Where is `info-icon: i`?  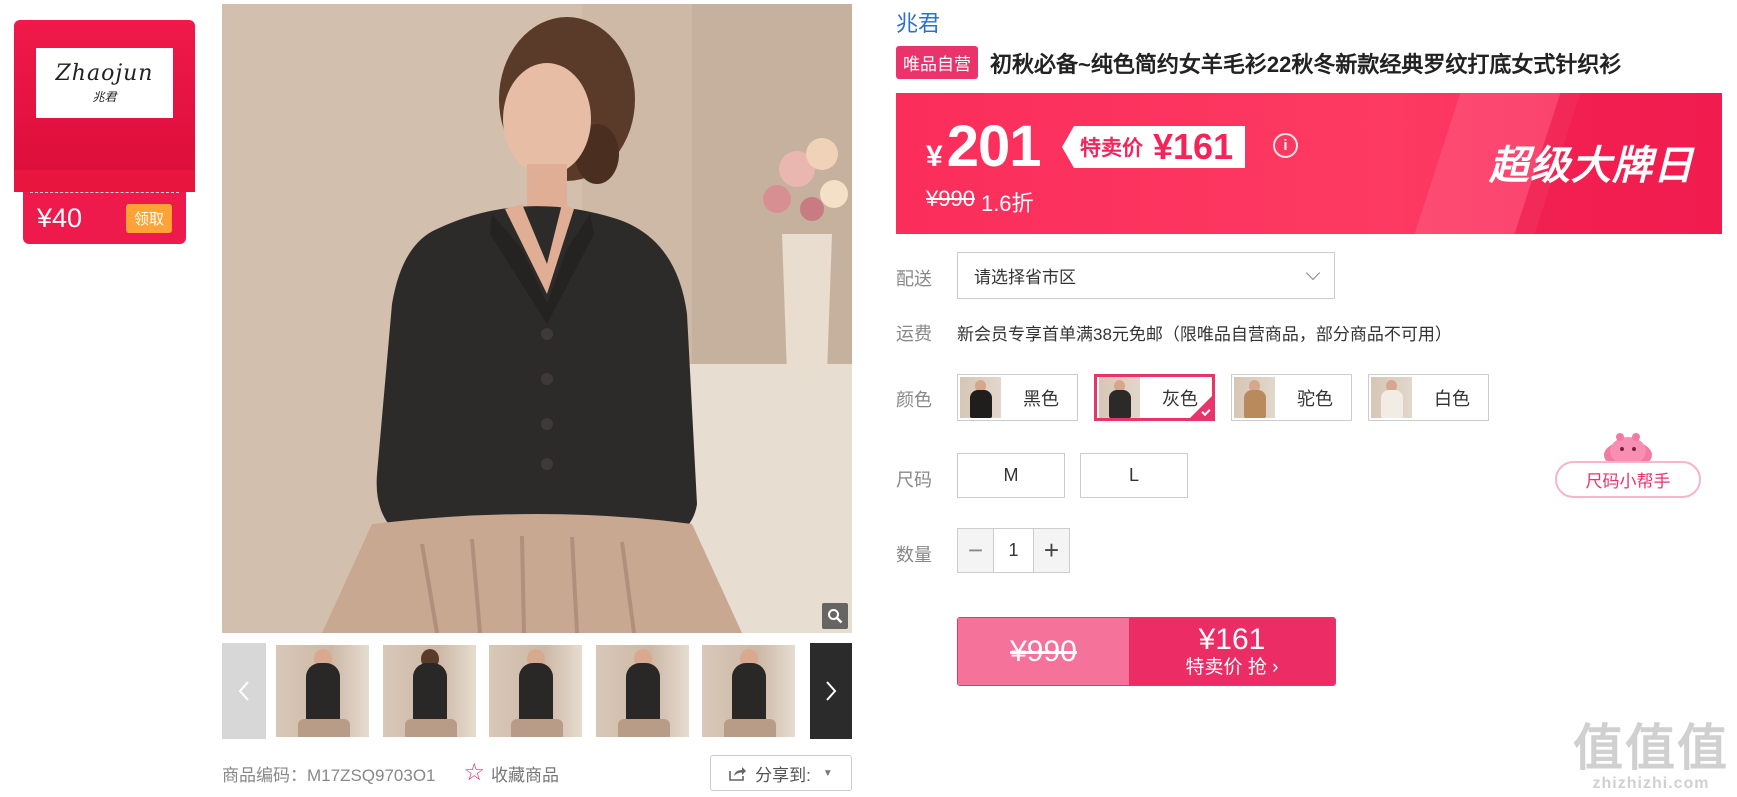 info-icon: i is located at coordinates (1285, 145).